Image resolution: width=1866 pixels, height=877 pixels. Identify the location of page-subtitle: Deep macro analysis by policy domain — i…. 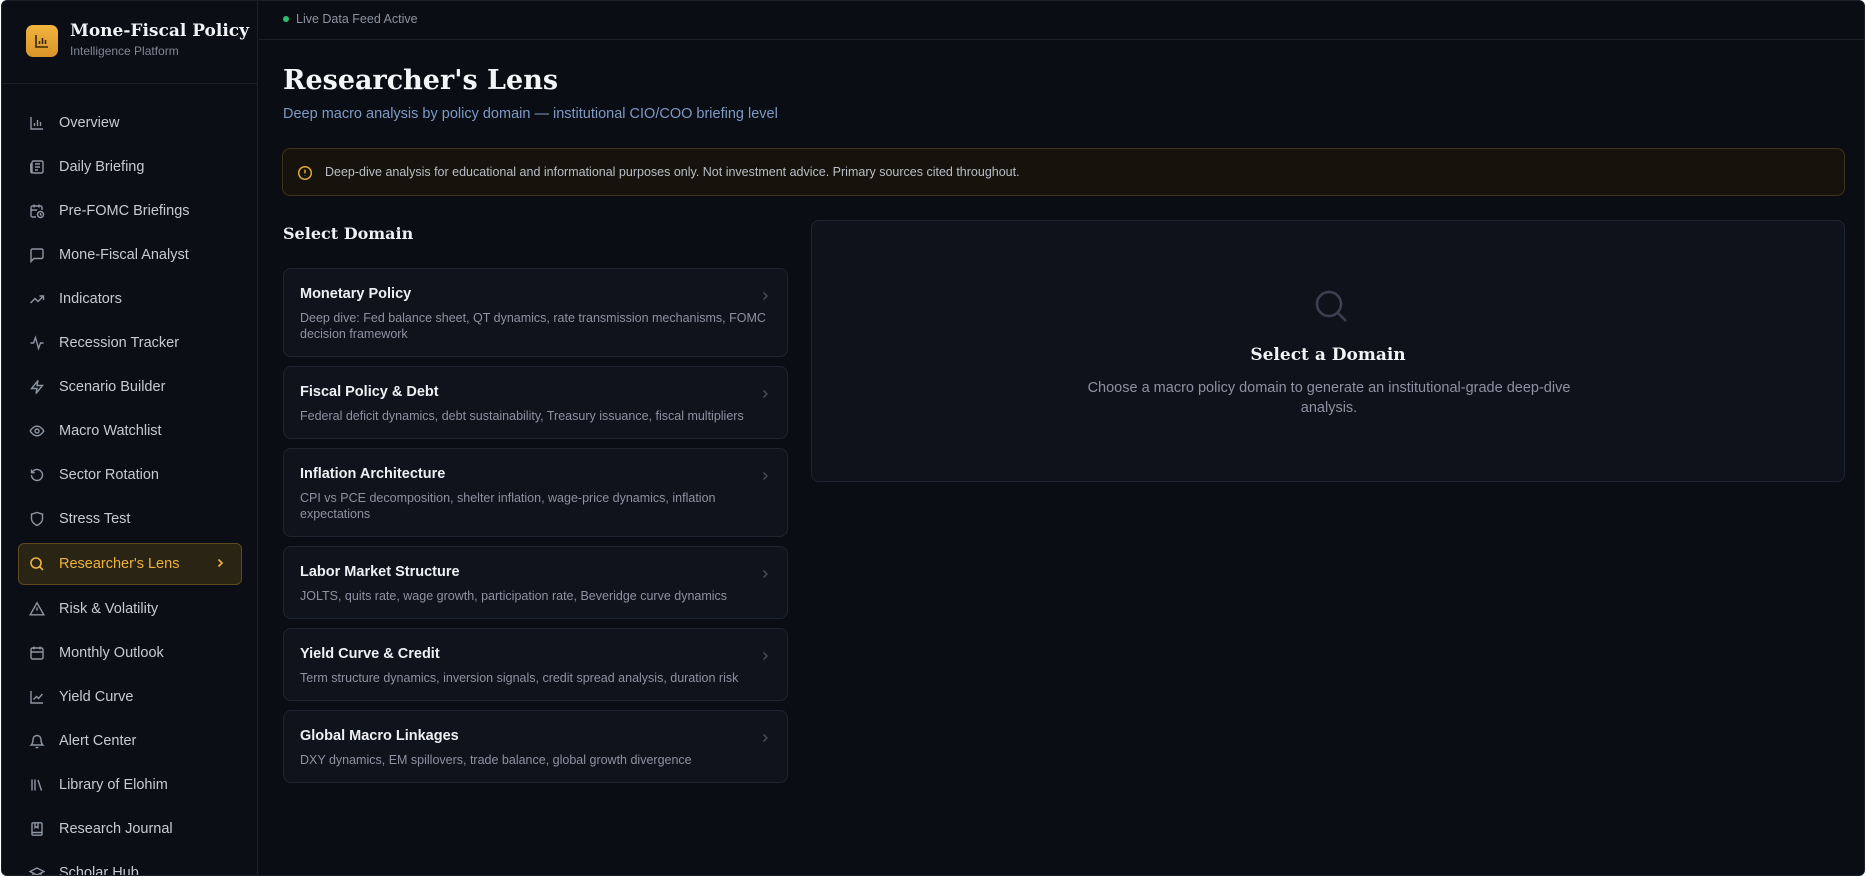
(530, 114).